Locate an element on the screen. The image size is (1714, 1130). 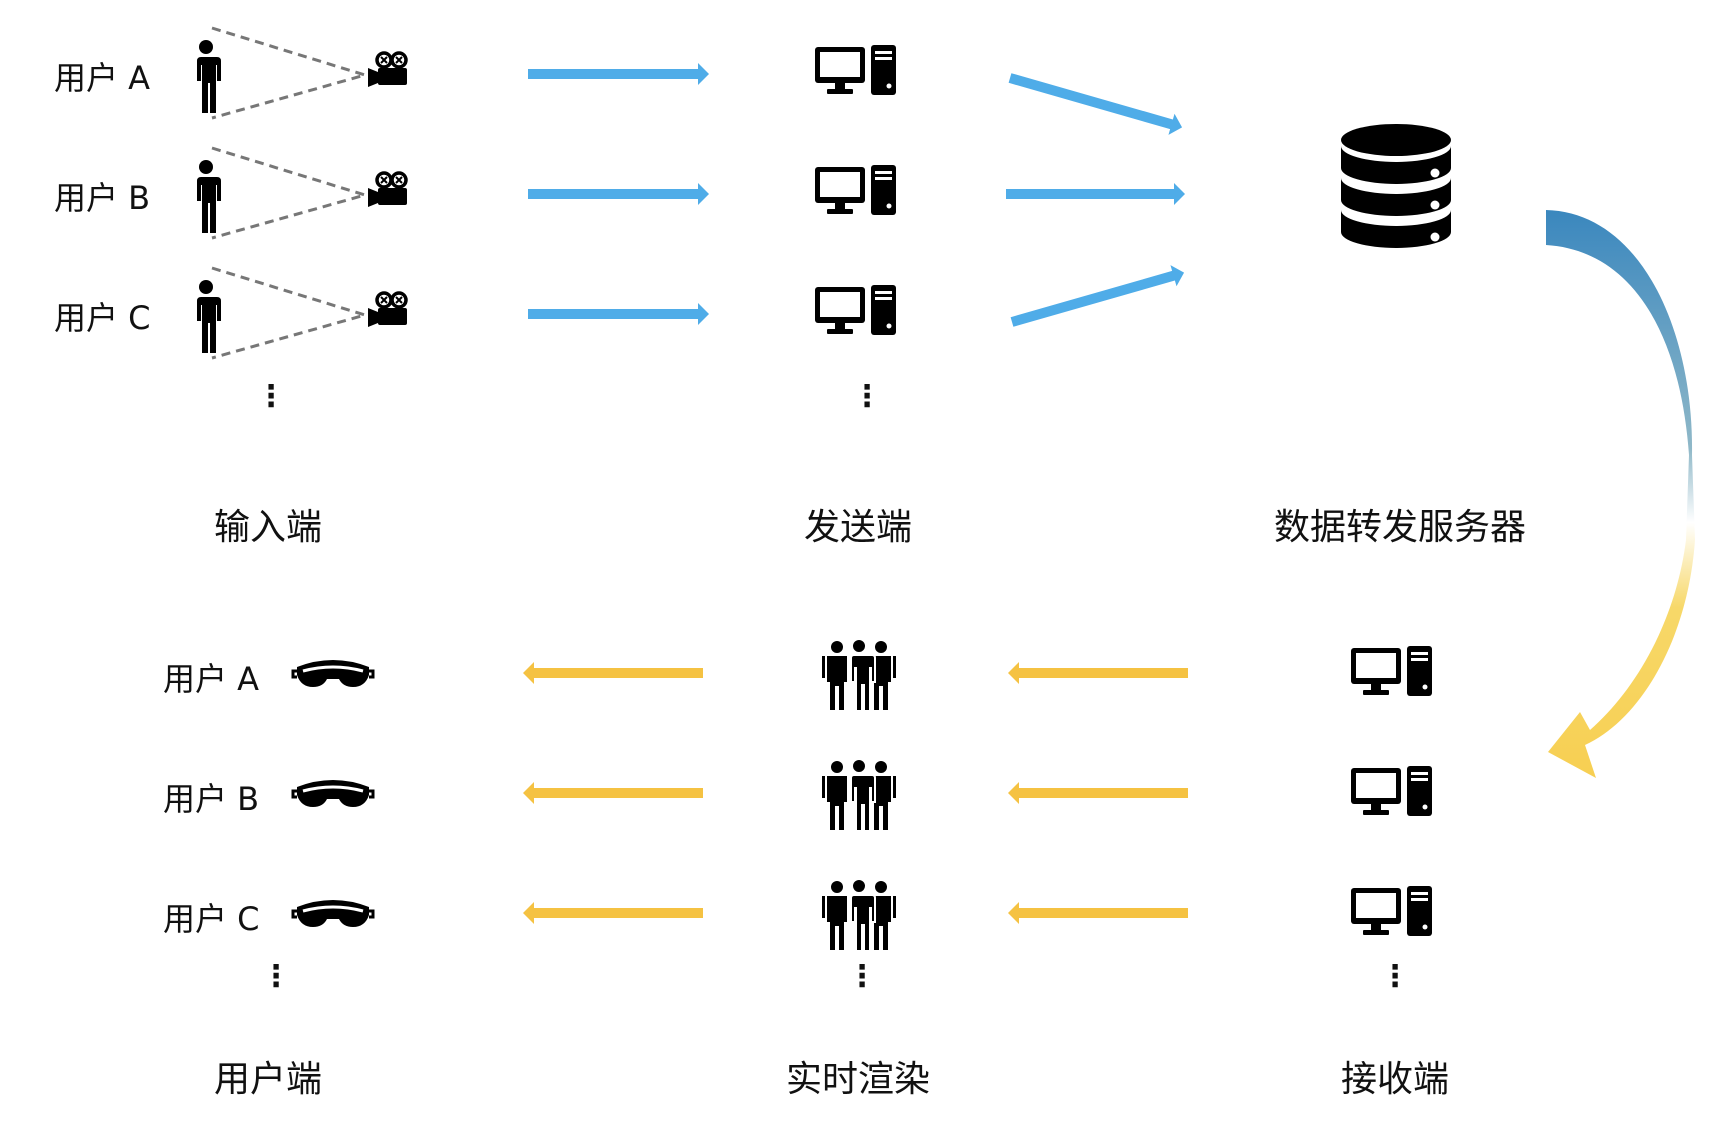
curved-flow-arrow is located at coordinates (1620, 494).